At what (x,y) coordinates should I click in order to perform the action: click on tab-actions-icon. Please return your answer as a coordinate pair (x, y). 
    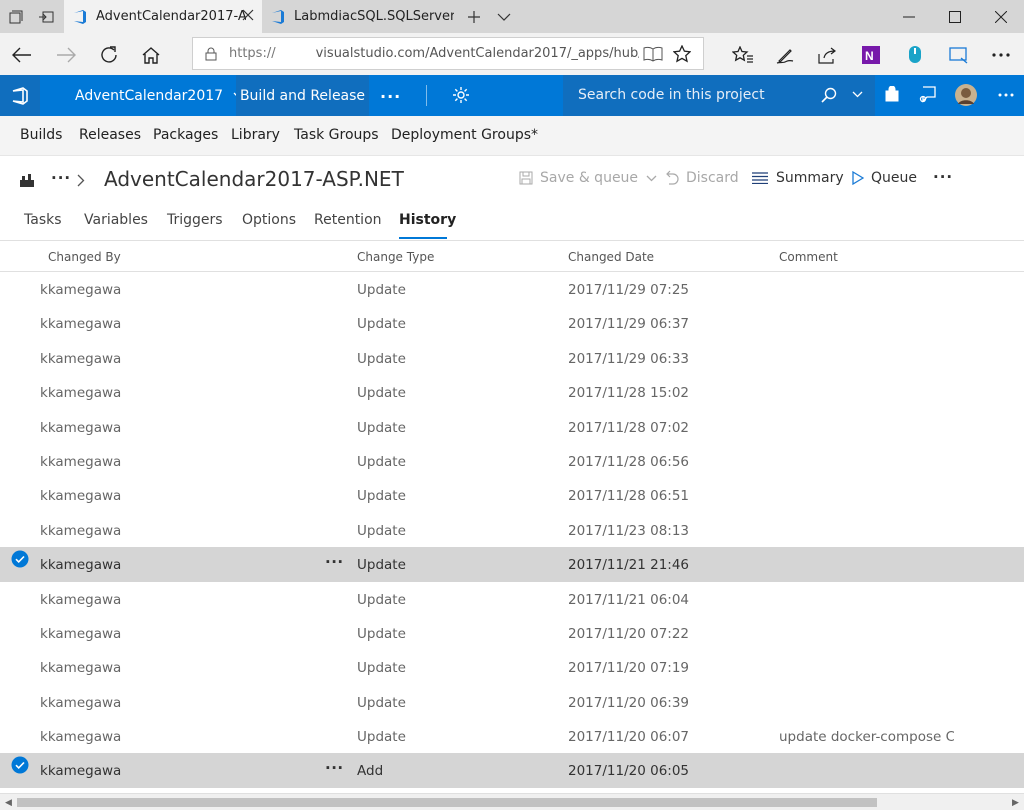
    Looking at the image, I should click on (16, 17).